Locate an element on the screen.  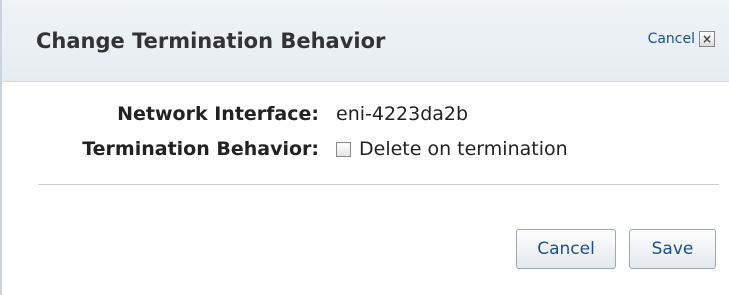
network-interface-value: eni-4223da2b is located at coordinates (402, 114).